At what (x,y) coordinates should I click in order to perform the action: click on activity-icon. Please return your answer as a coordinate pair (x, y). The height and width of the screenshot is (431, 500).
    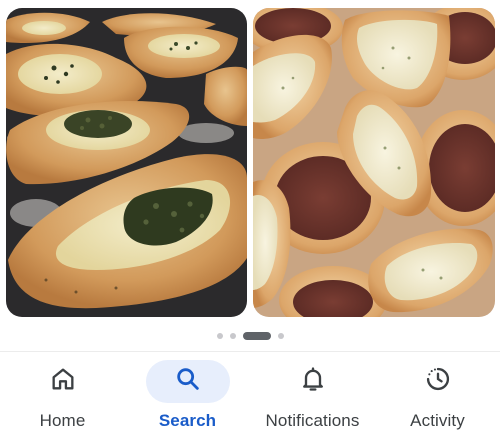
    Looking at the image, I should click on (438, 381).